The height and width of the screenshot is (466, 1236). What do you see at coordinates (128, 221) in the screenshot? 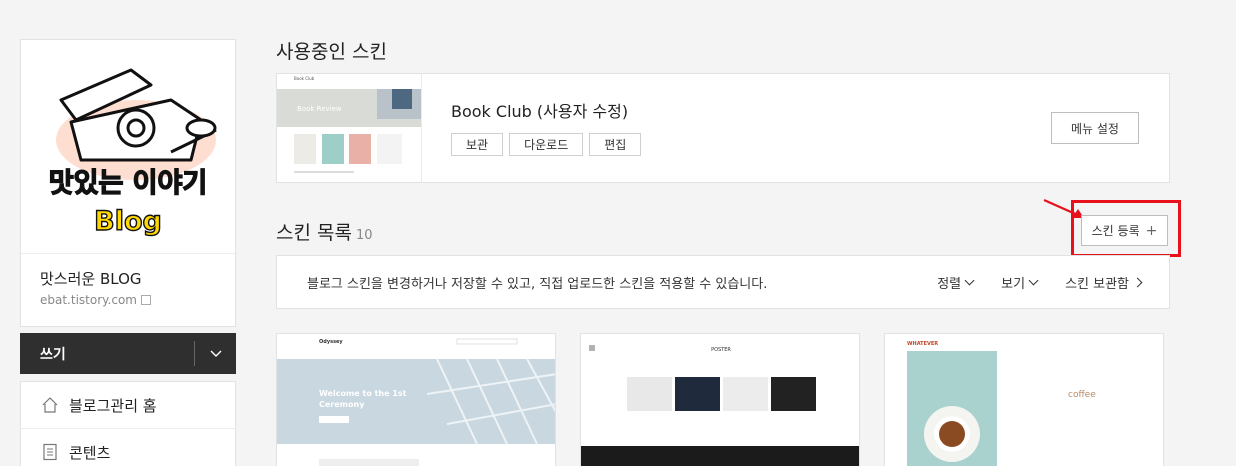
I see `logo-text-line2: Blog` at bounding box center [128, 221].